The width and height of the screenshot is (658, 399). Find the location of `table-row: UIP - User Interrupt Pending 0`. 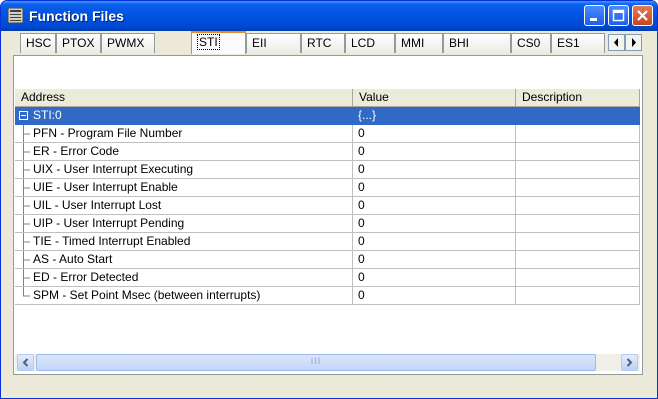

table-row: UIP - User Interrupt Pending 0 is located at coordinates (327, 224).